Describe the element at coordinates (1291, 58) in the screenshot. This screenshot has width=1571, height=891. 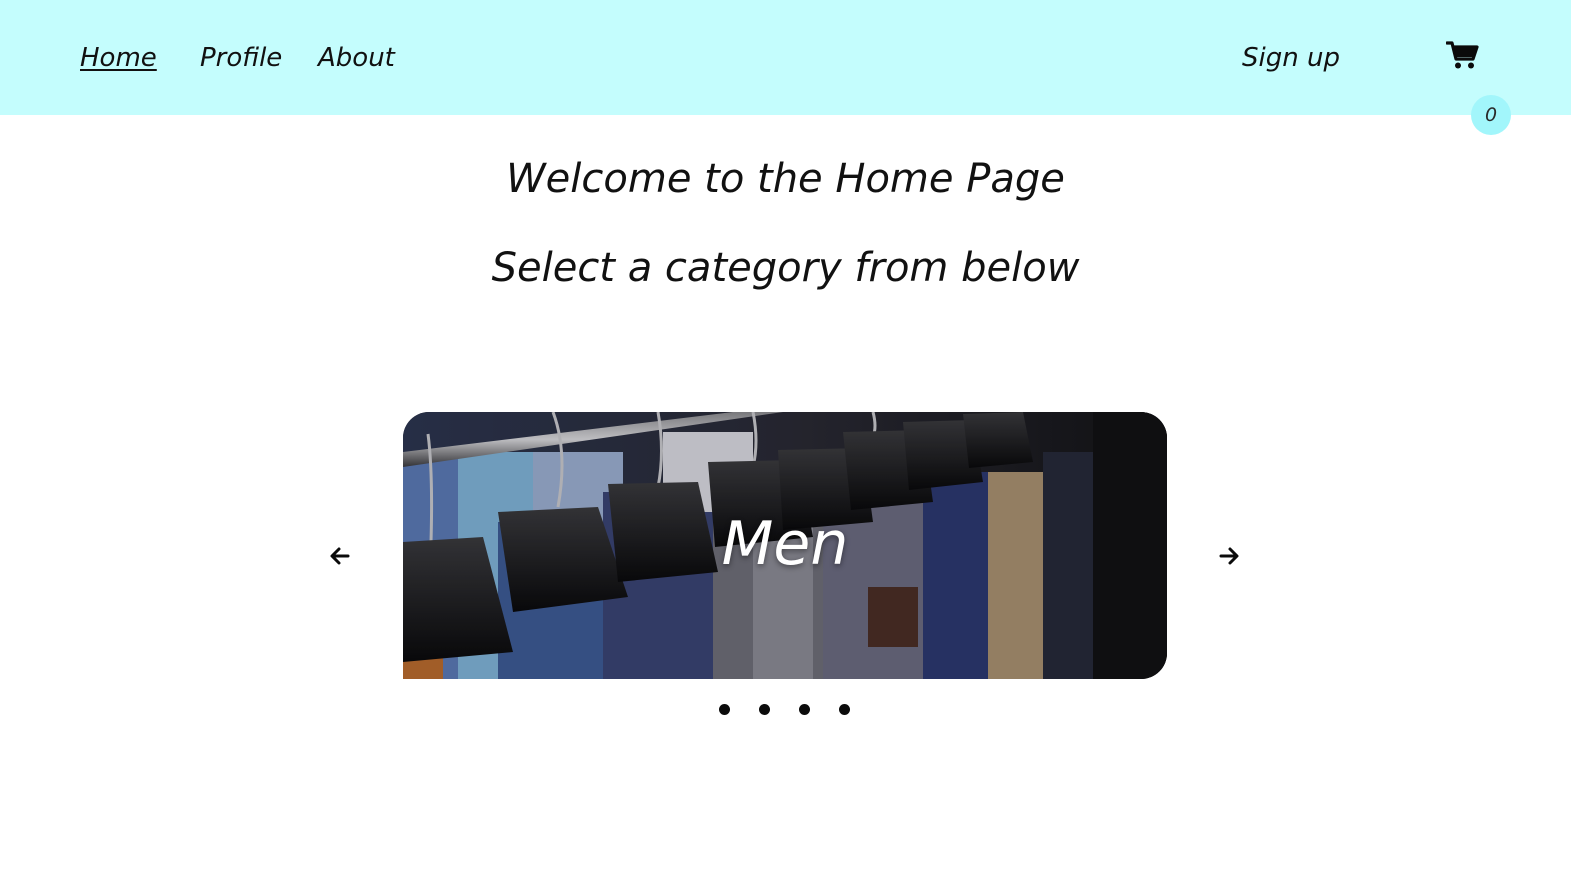
I see `signup-link: Sign up` at that location.